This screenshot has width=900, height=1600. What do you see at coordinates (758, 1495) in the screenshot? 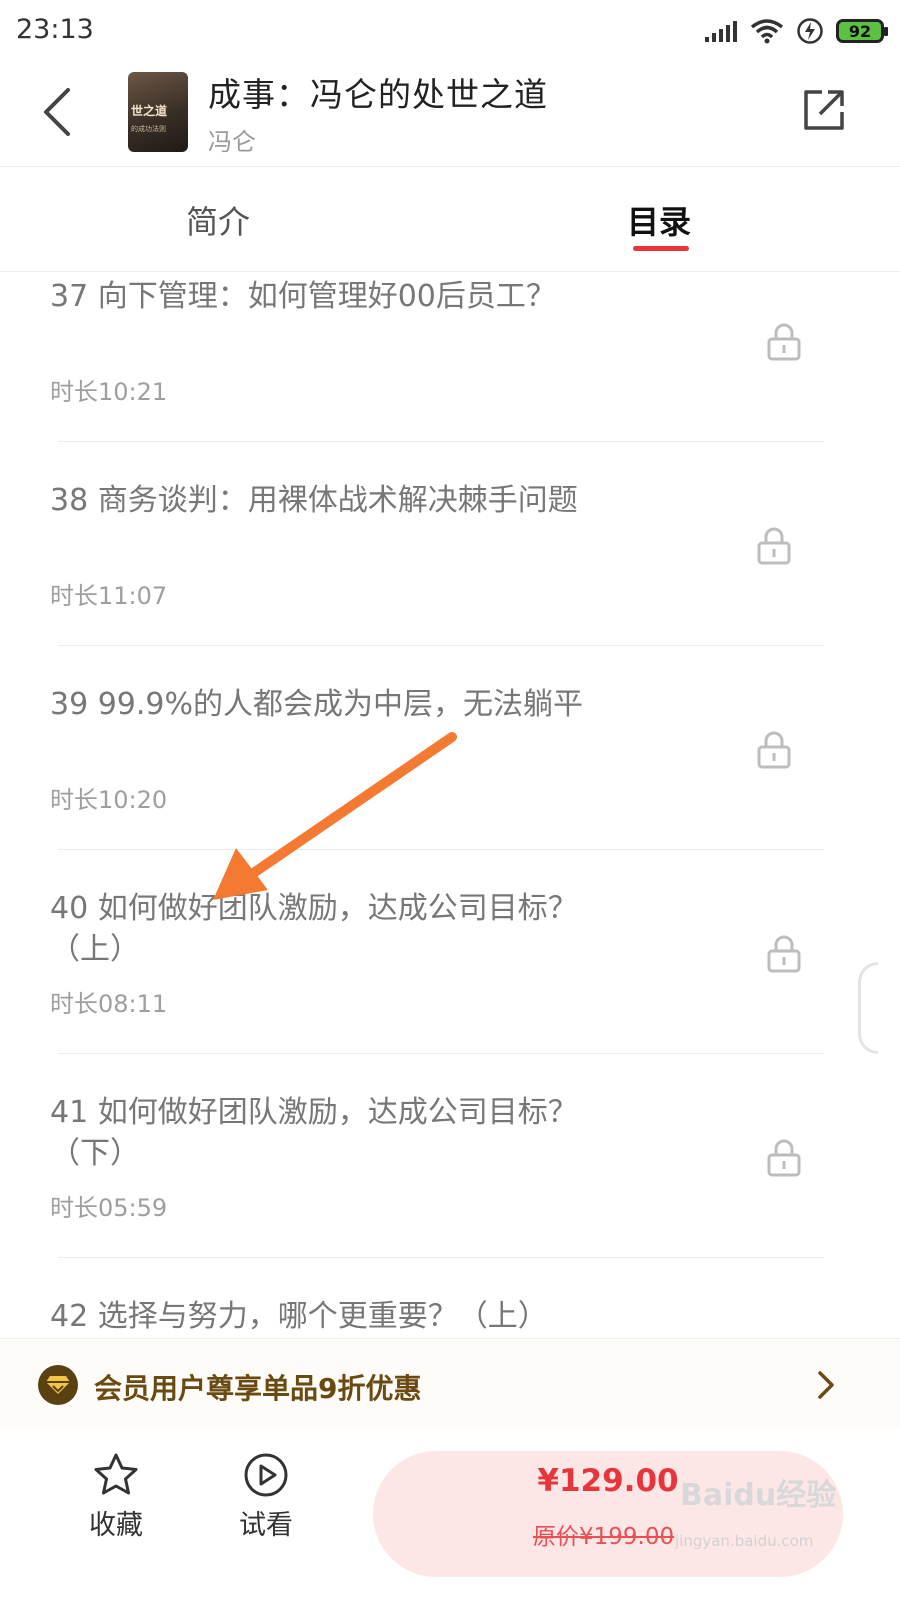
I see `watermark-logo: Baidu经验` at bounding box center [758, 1495].